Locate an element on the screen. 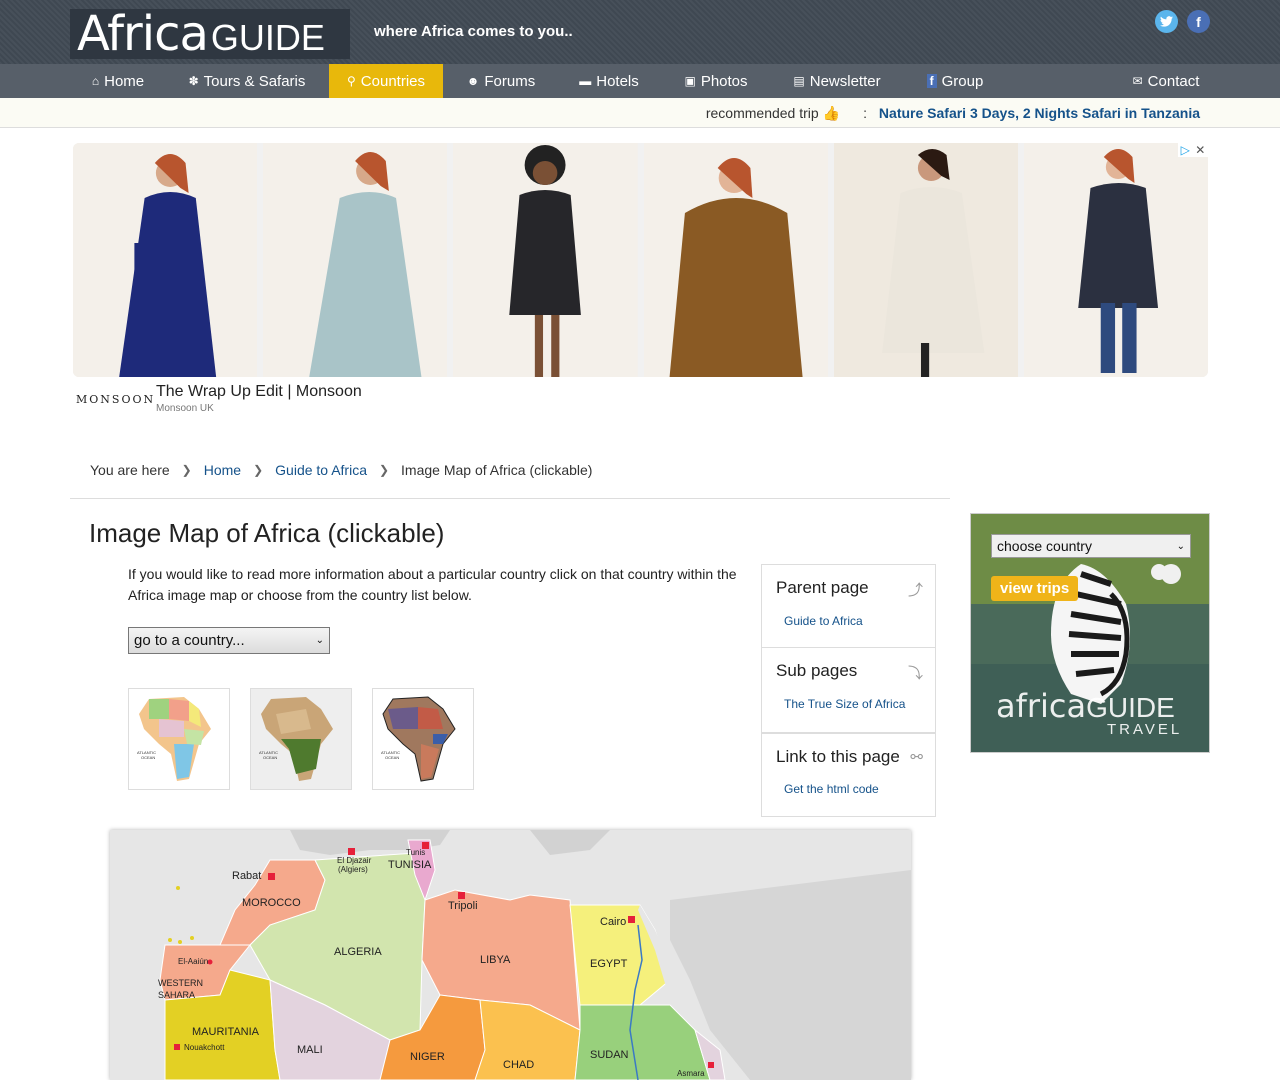 The width and height of the screenshot is (1280, 1080). parent-page-link: Guide to Africa is located at coordinates (823, 621).